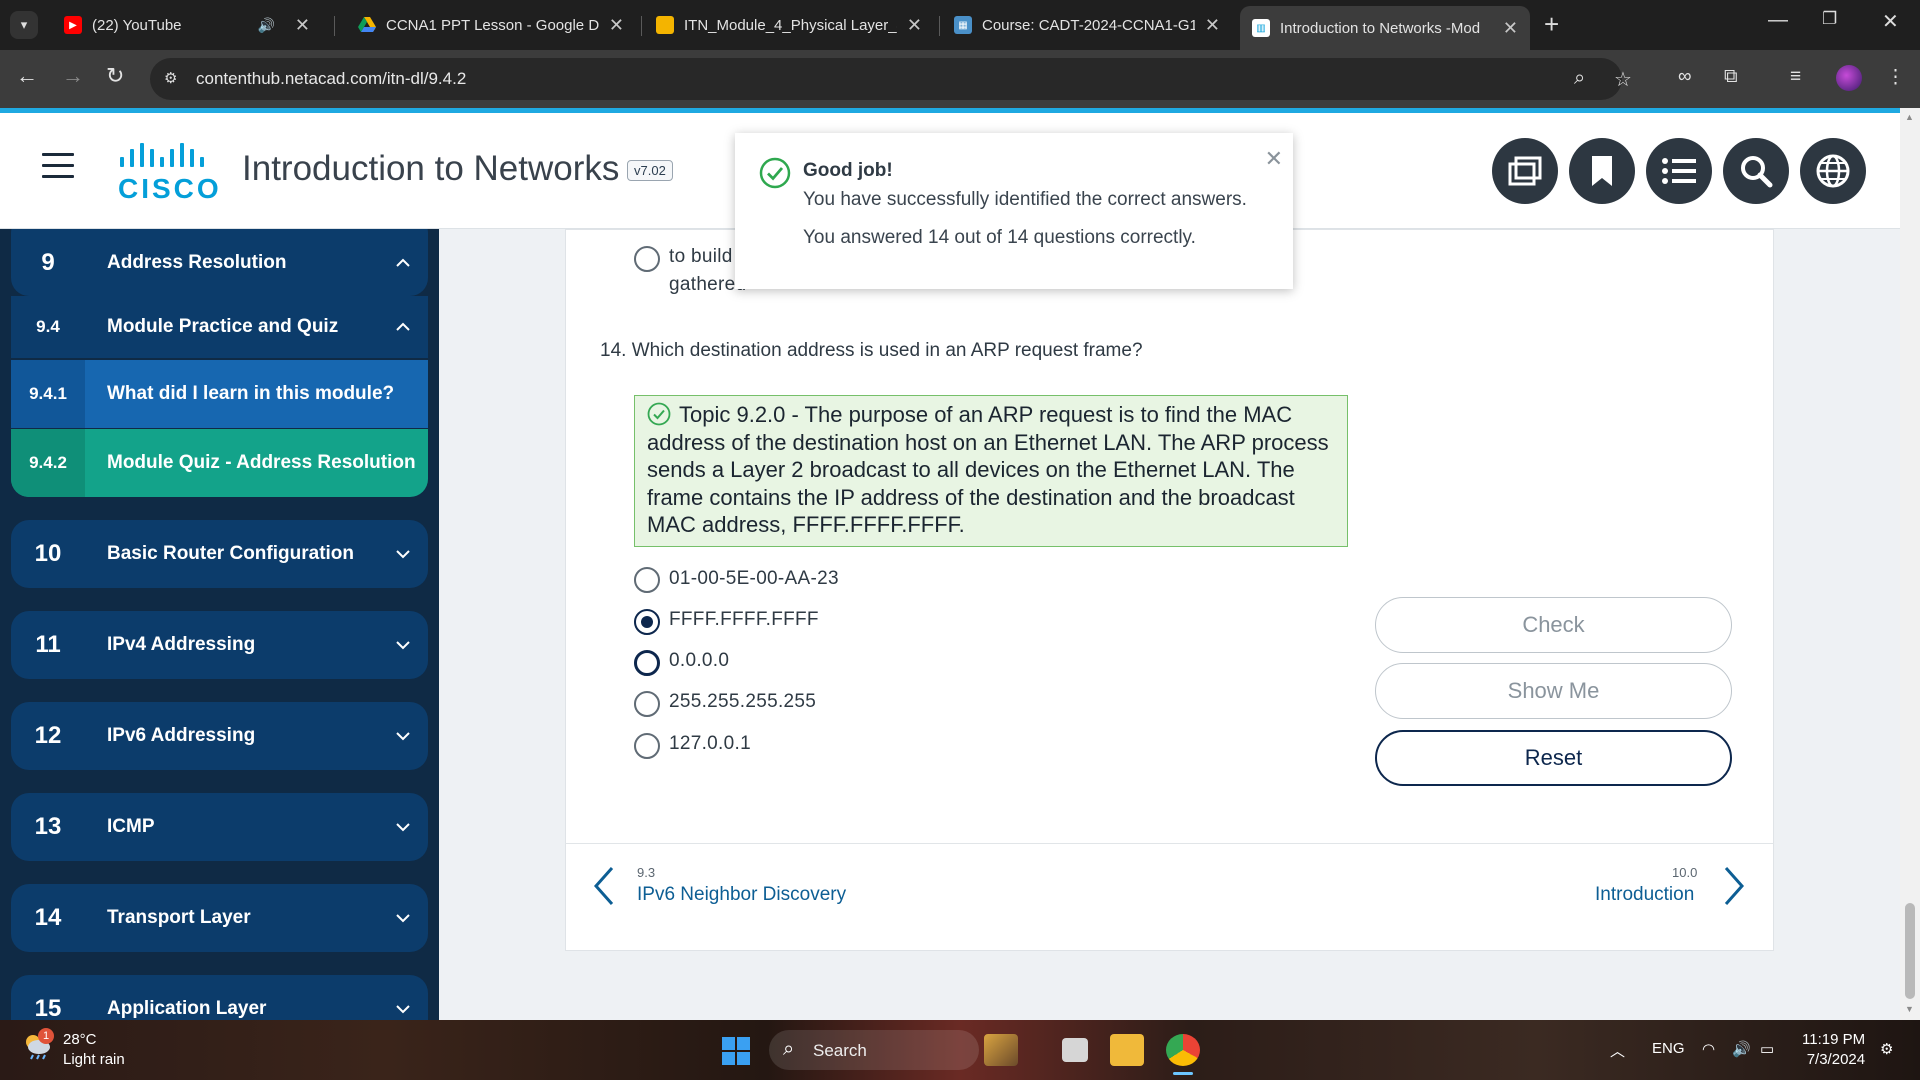 Image resolution: width=1920 pixels, height=1080 pixels. I want to click on chrome-icon, so click(1183, 1050).